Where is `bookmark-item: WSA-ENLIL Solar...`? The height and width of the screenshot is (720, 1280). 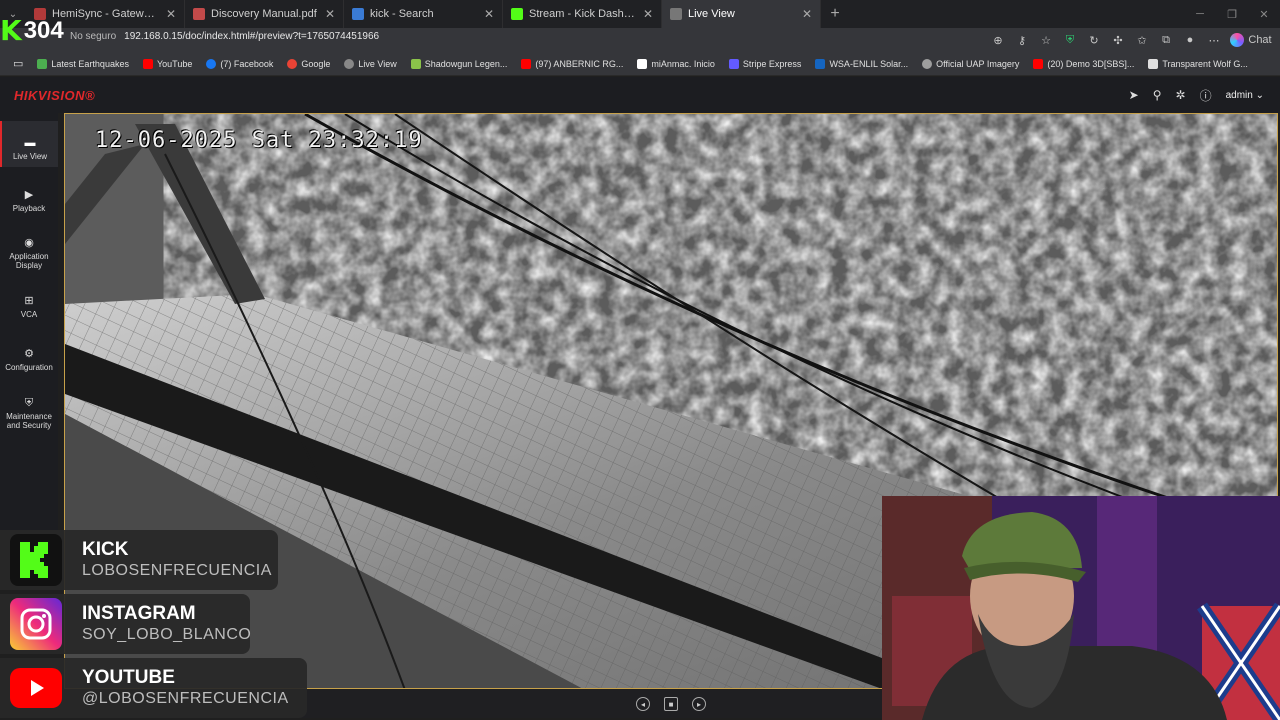 bookmark-item: WSA-ENLIL Solar... is located at coordinates (861, 63).